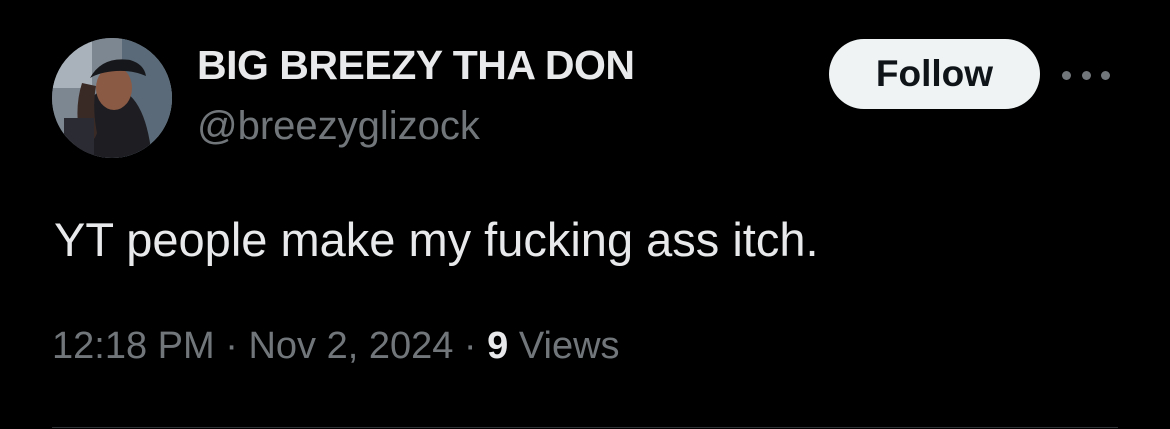 This screenshot has height=429, width=1170. I want to click on profile-photo-icon, so click(112, 98).